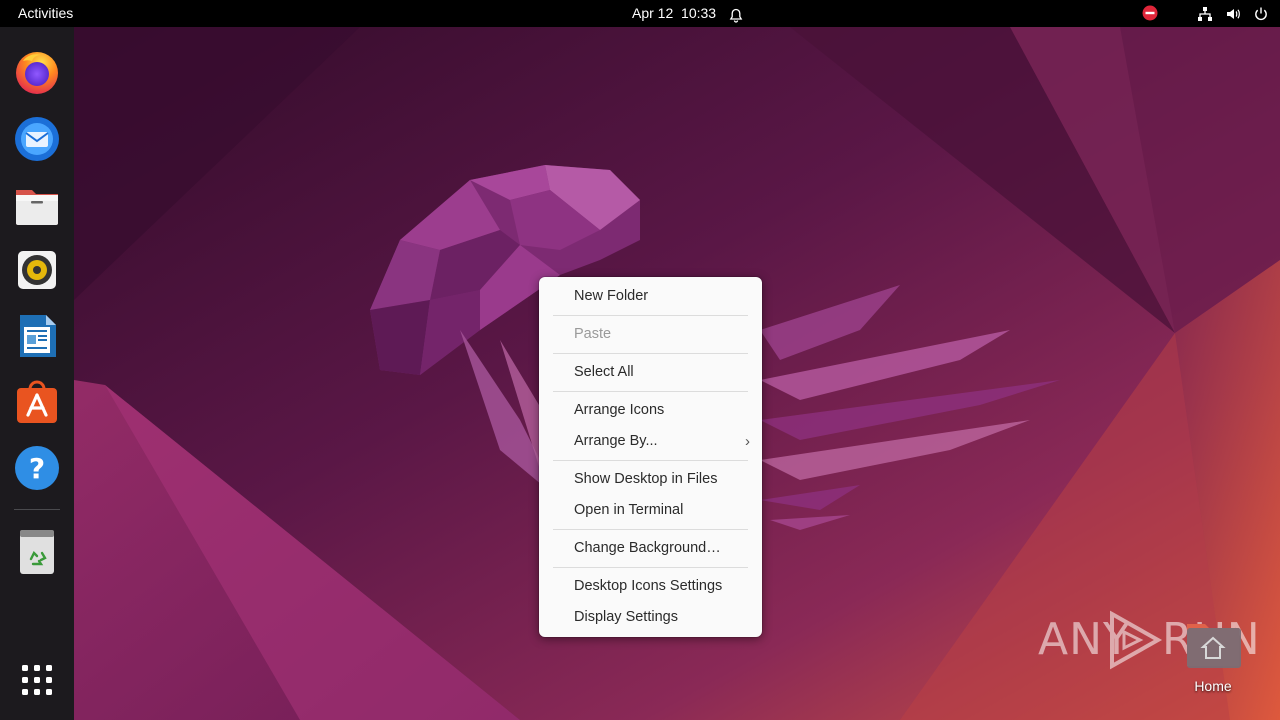 This screenshot has width=1280, height=720. I want to click on do-not-disturb-icon, so click(1150, 13).